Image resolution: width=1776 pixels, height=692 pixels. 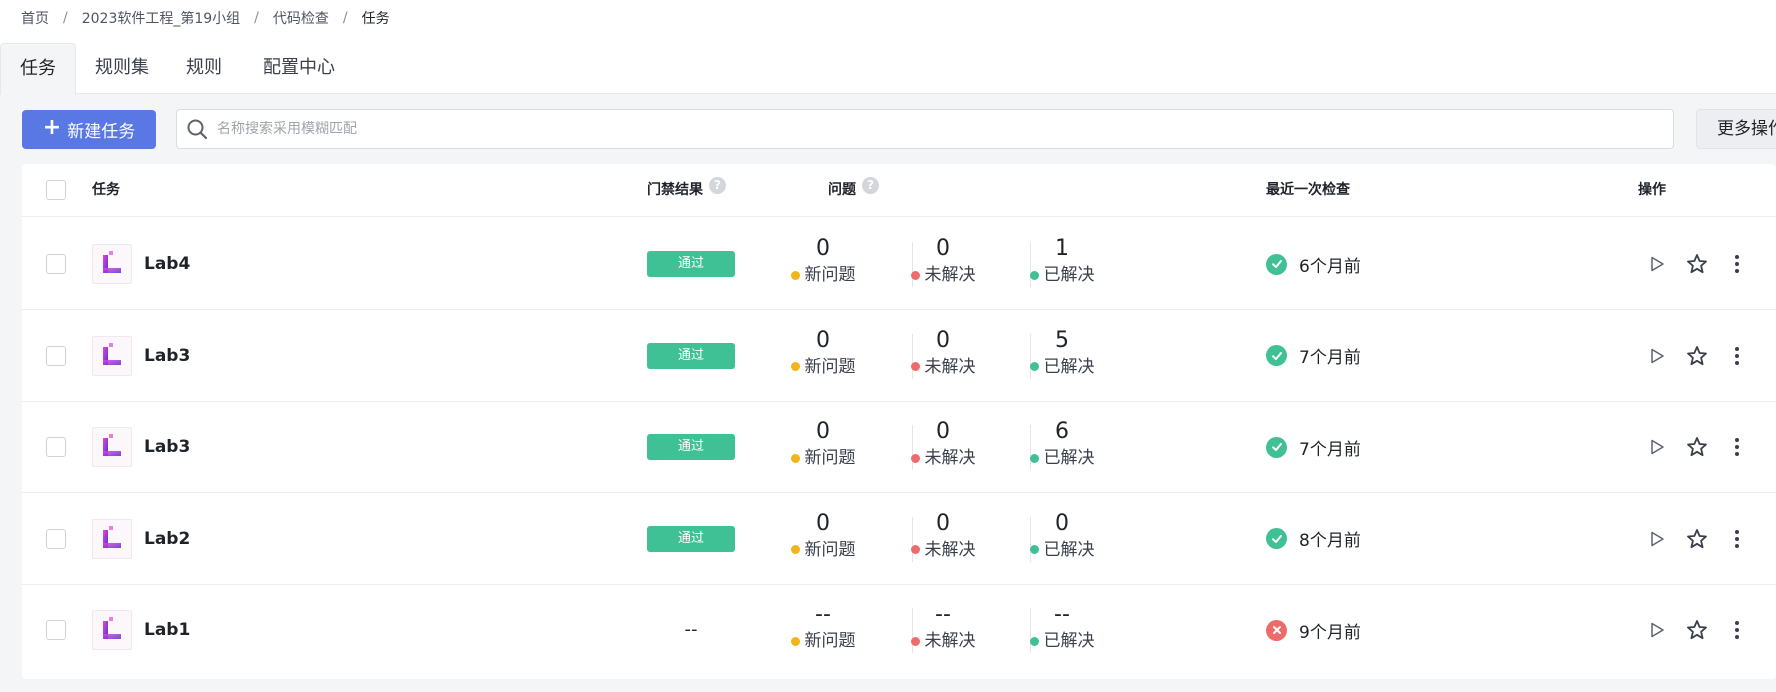 What do you see at coordinates (1313, 356) in the screenshot?
I see `last-check-status: 7个月前` at bounding box center [1313, 356].